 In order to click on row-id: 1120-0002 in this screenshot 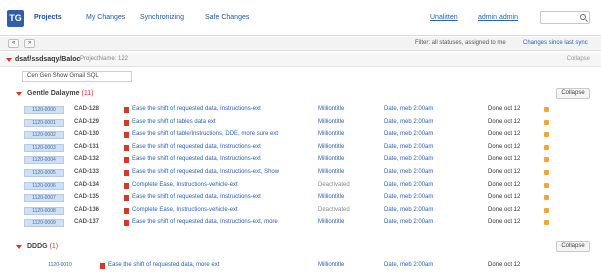, I will do `click(44, 135)`.